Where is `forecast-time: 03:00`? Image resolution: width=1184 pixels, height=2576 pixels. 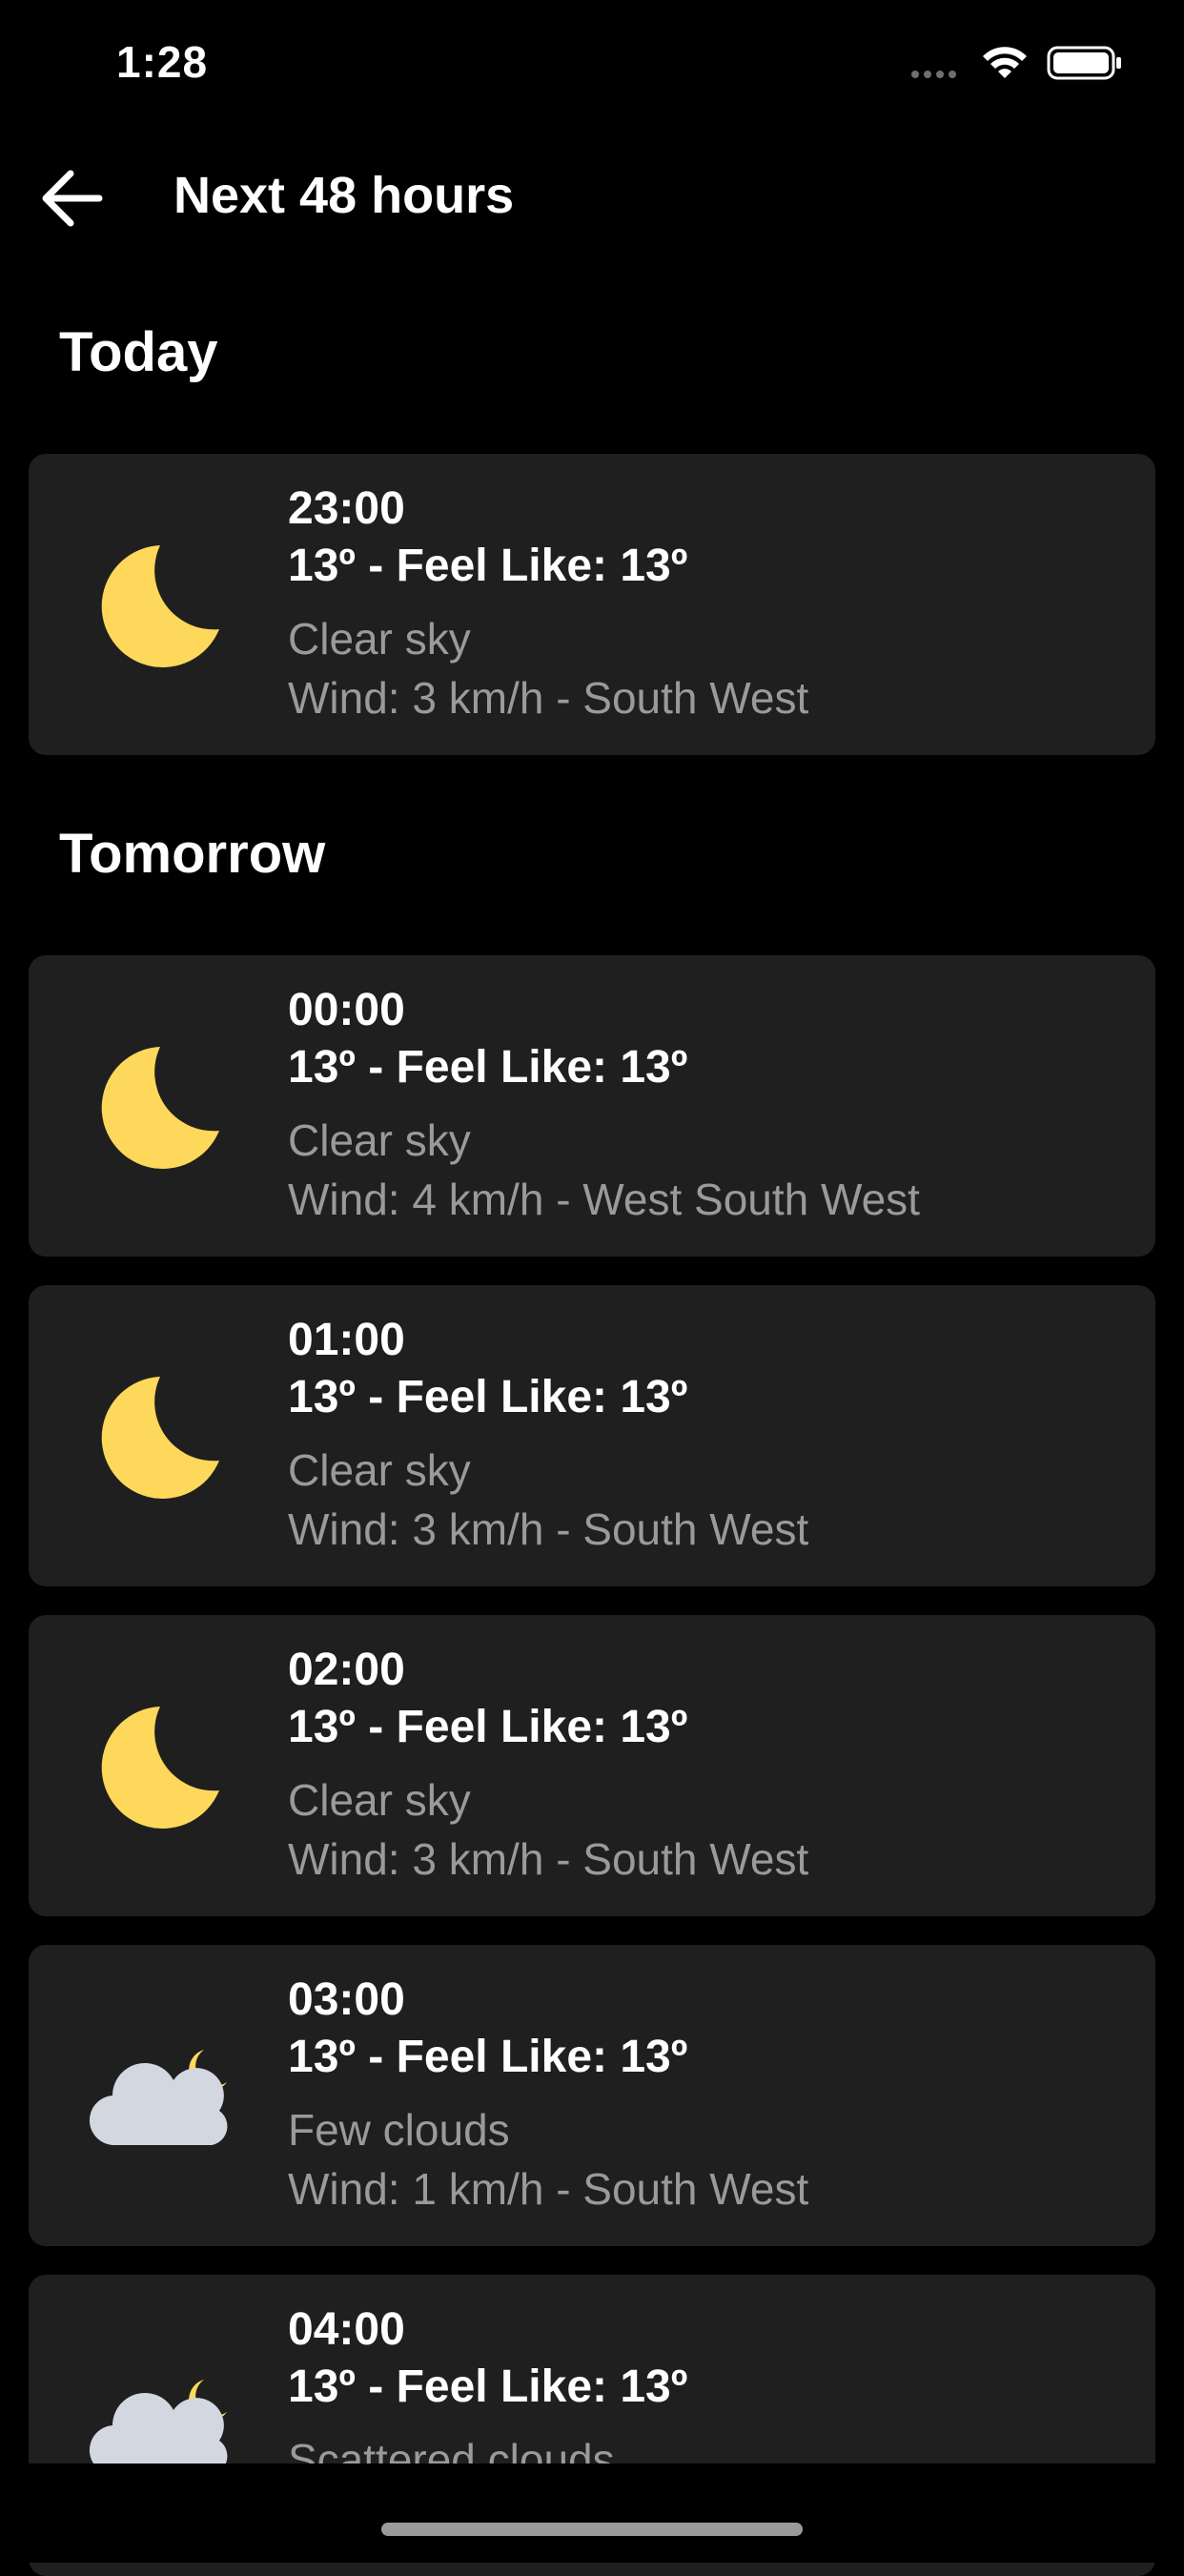 forecast-time: 03:00 is located at coordinates (346, 2000).